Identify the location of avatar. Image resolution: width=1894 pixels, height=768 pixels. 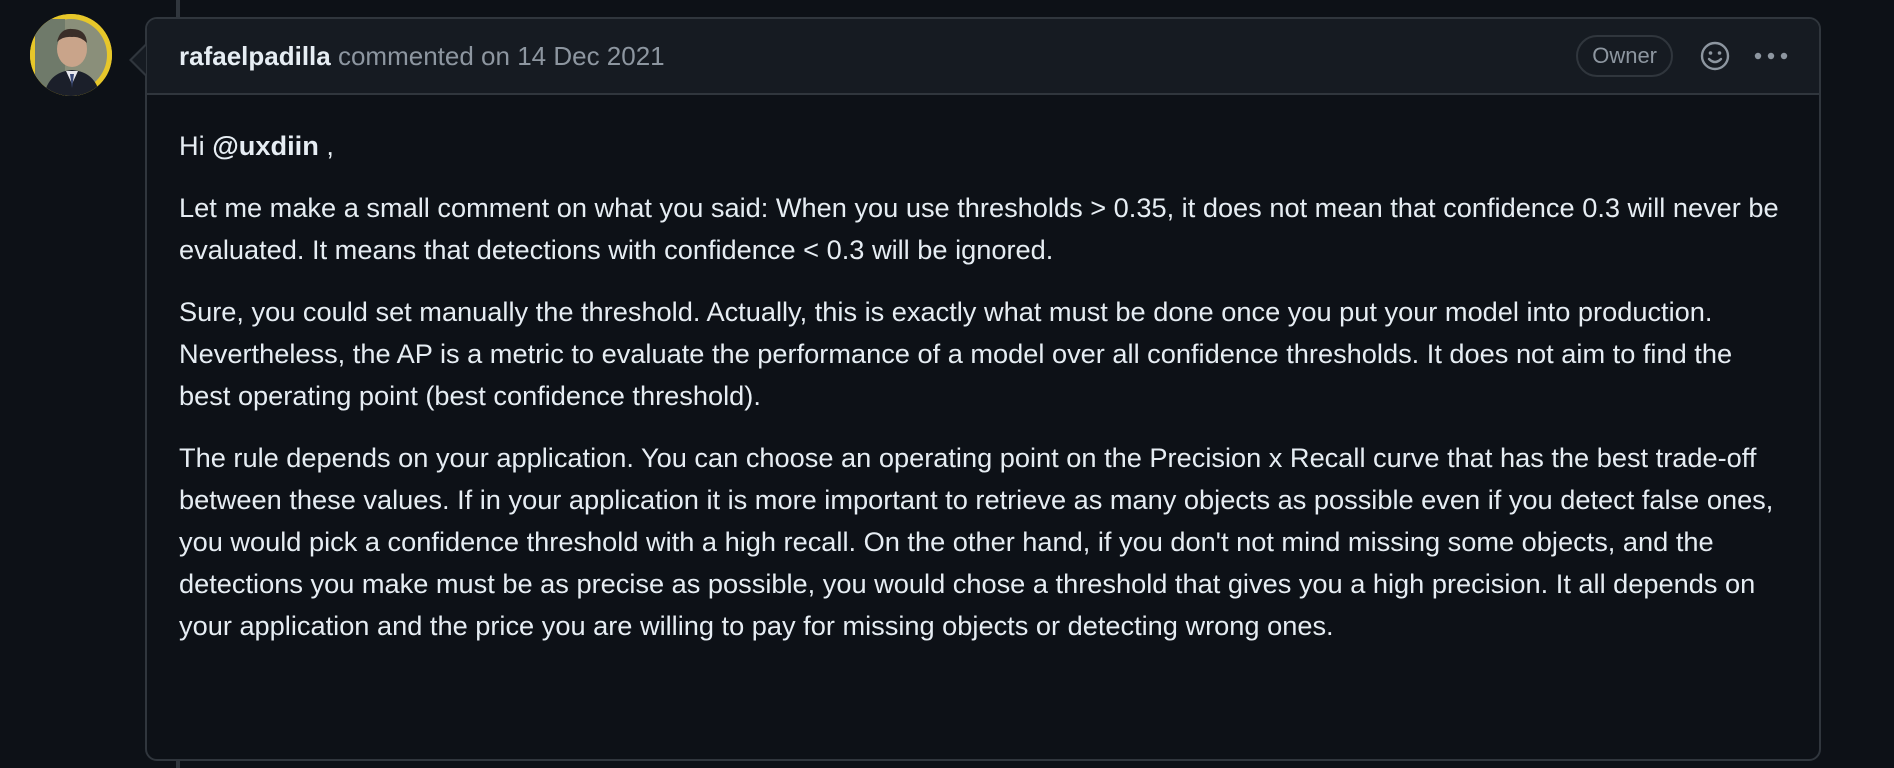
(71, 55).